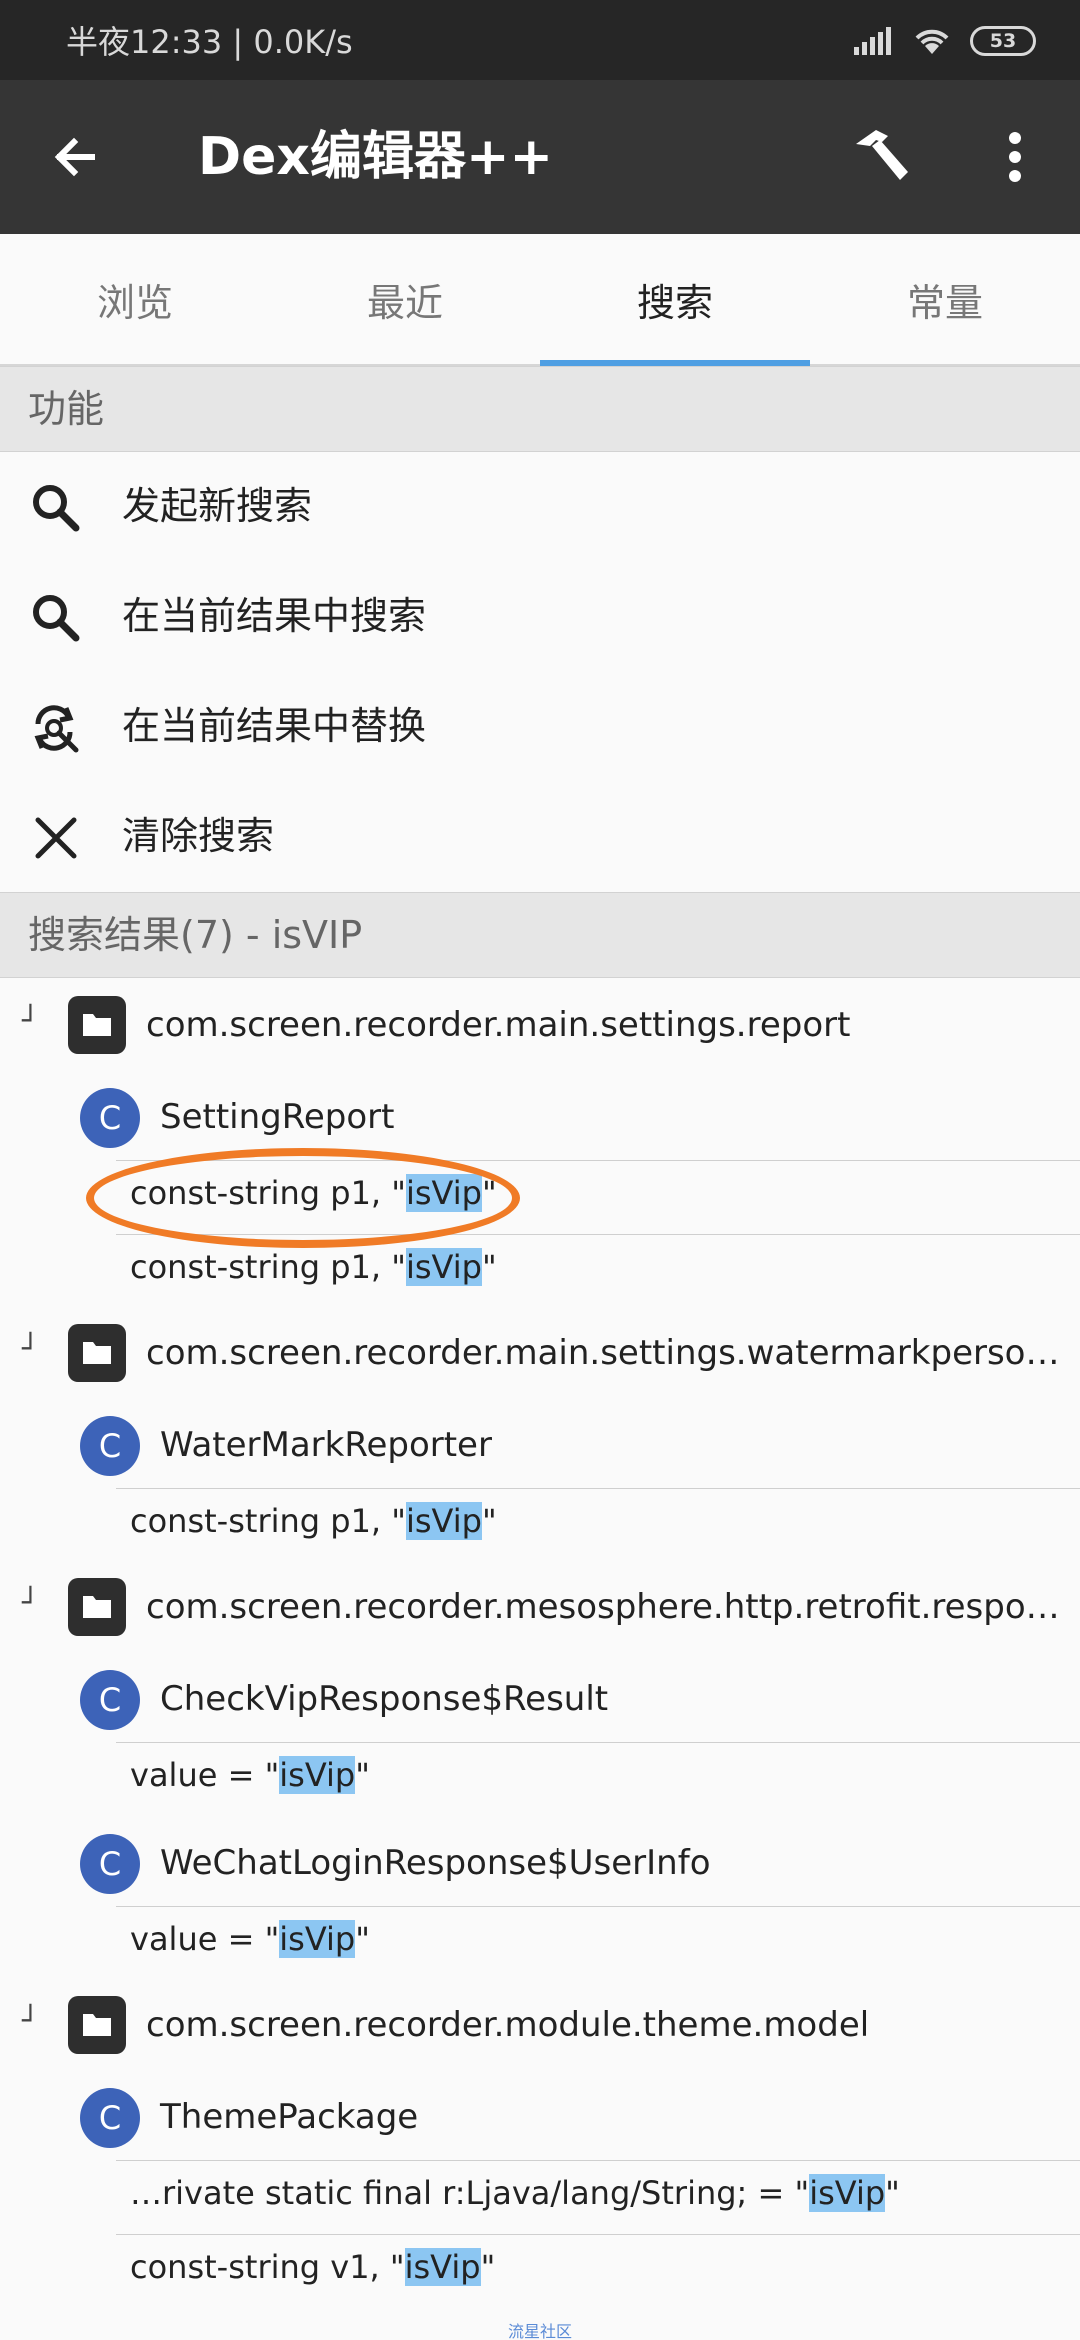  Describe the element at coordinates (540, 1443) in the screenshot. I see `class-row: C WaterMarkReporter` at that location.